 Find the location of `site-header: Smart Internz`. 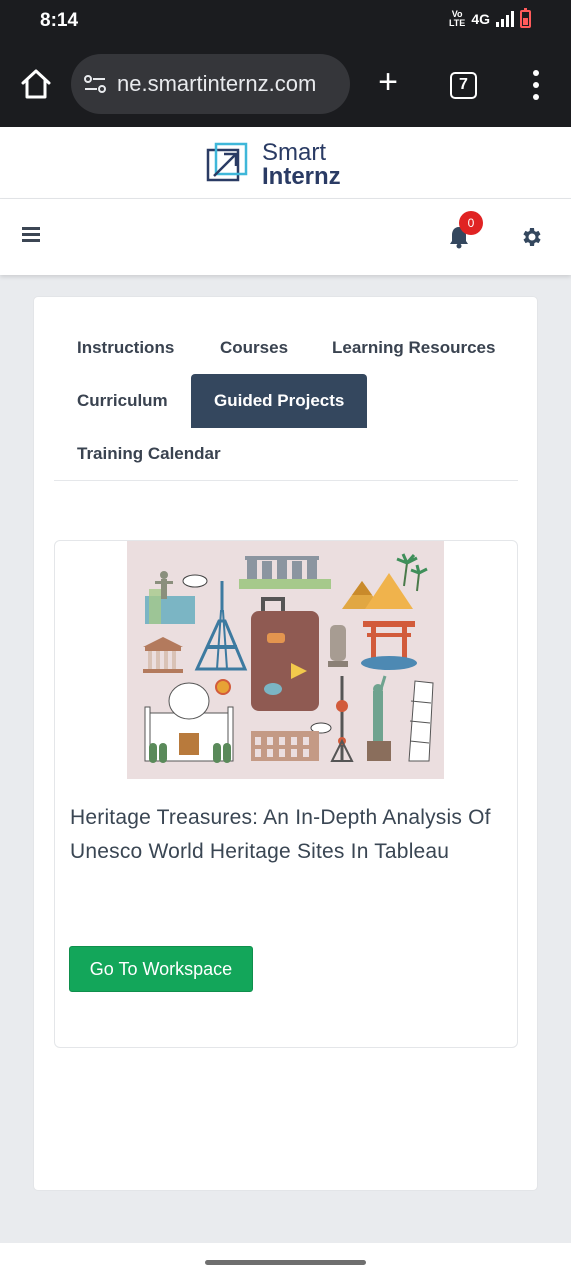

site-header: Smart Internz is located at coordinates (285, 163).